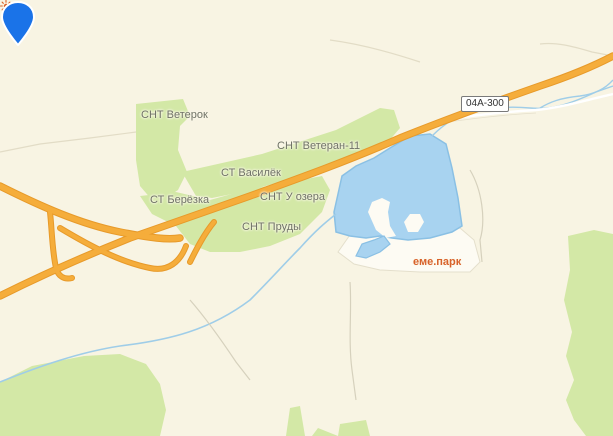 The image size is (613, 436). What do you see at coordinates (485, 104) in the screenshot?
I see `road-shield-04a-300: 04А-300` at bounding box center [485, 104].